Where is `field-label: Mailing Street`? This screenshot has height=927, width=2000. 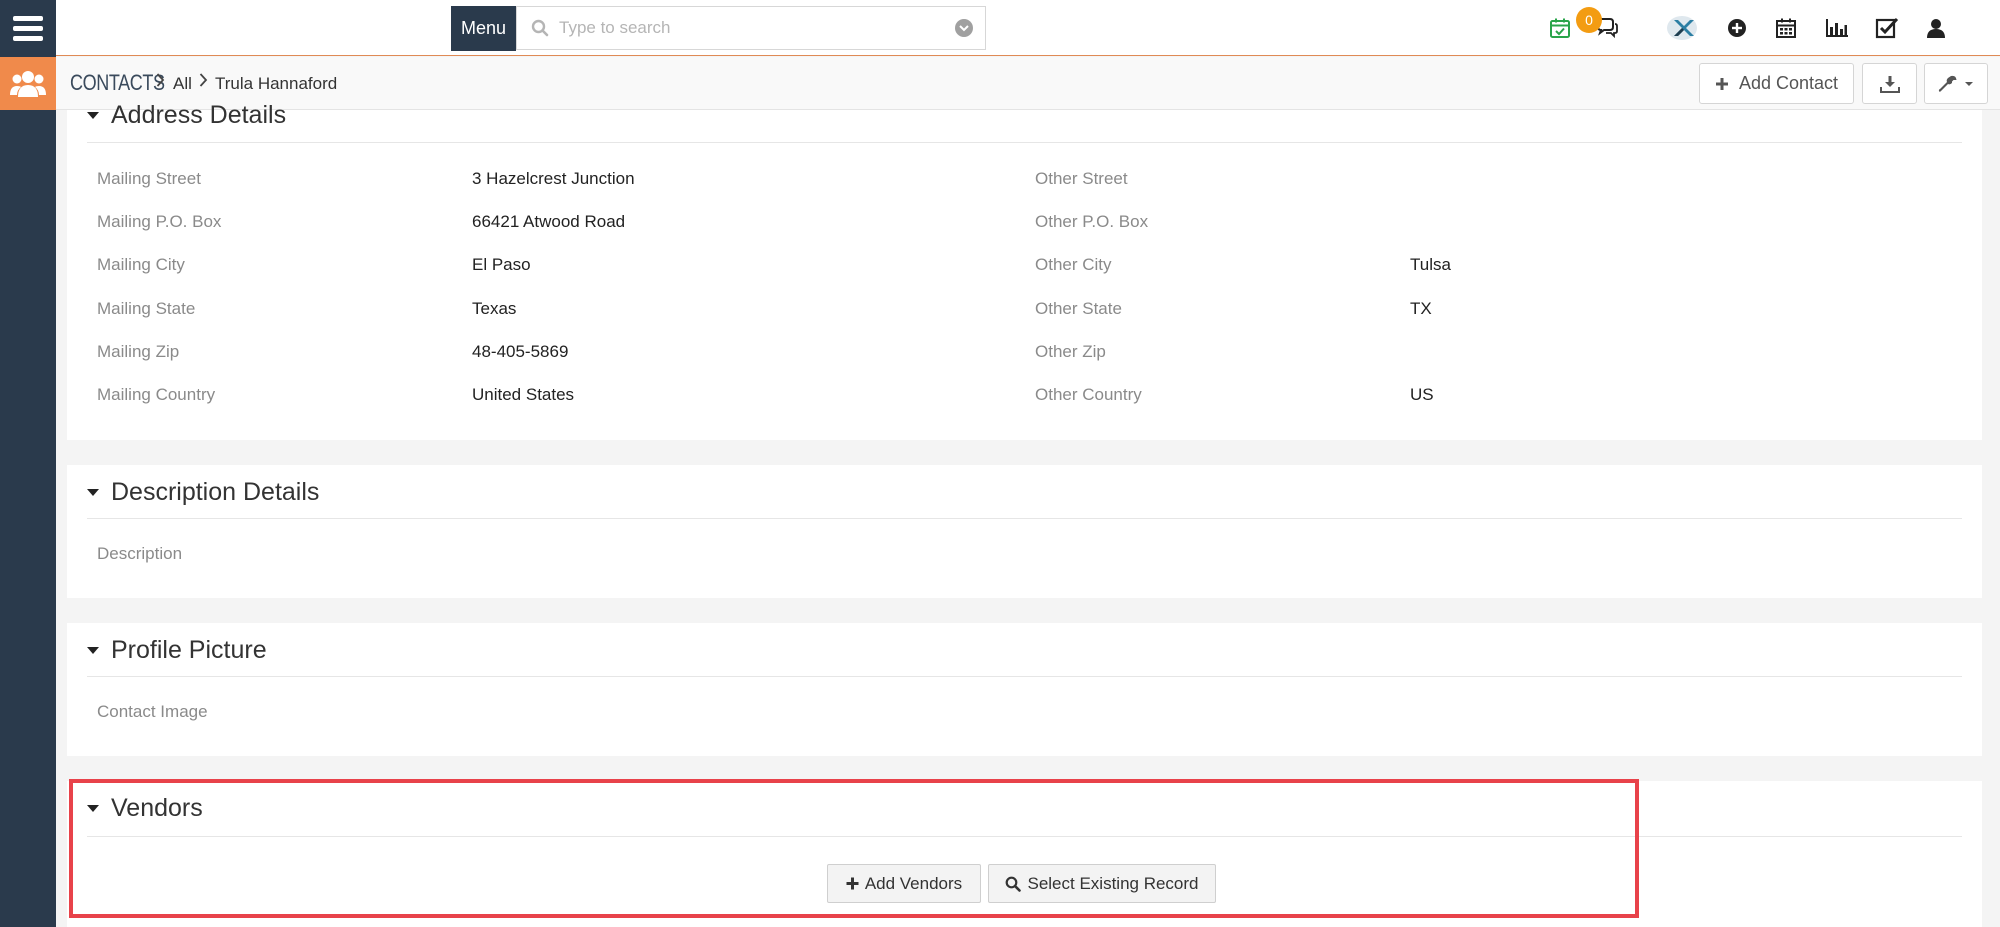
field-label: Mailing Street is located at coordinates (149, 178).